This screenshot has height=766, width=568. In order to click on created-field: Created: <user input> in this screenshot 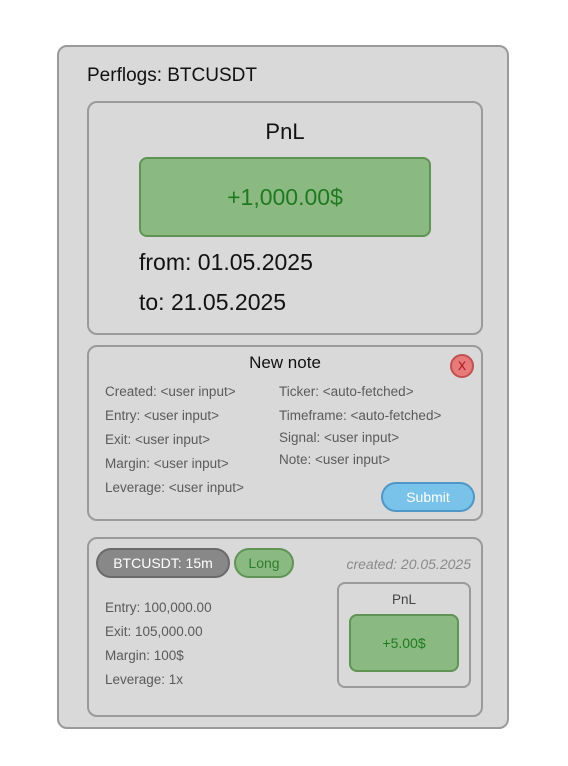, I will do `click(170, 391)`.